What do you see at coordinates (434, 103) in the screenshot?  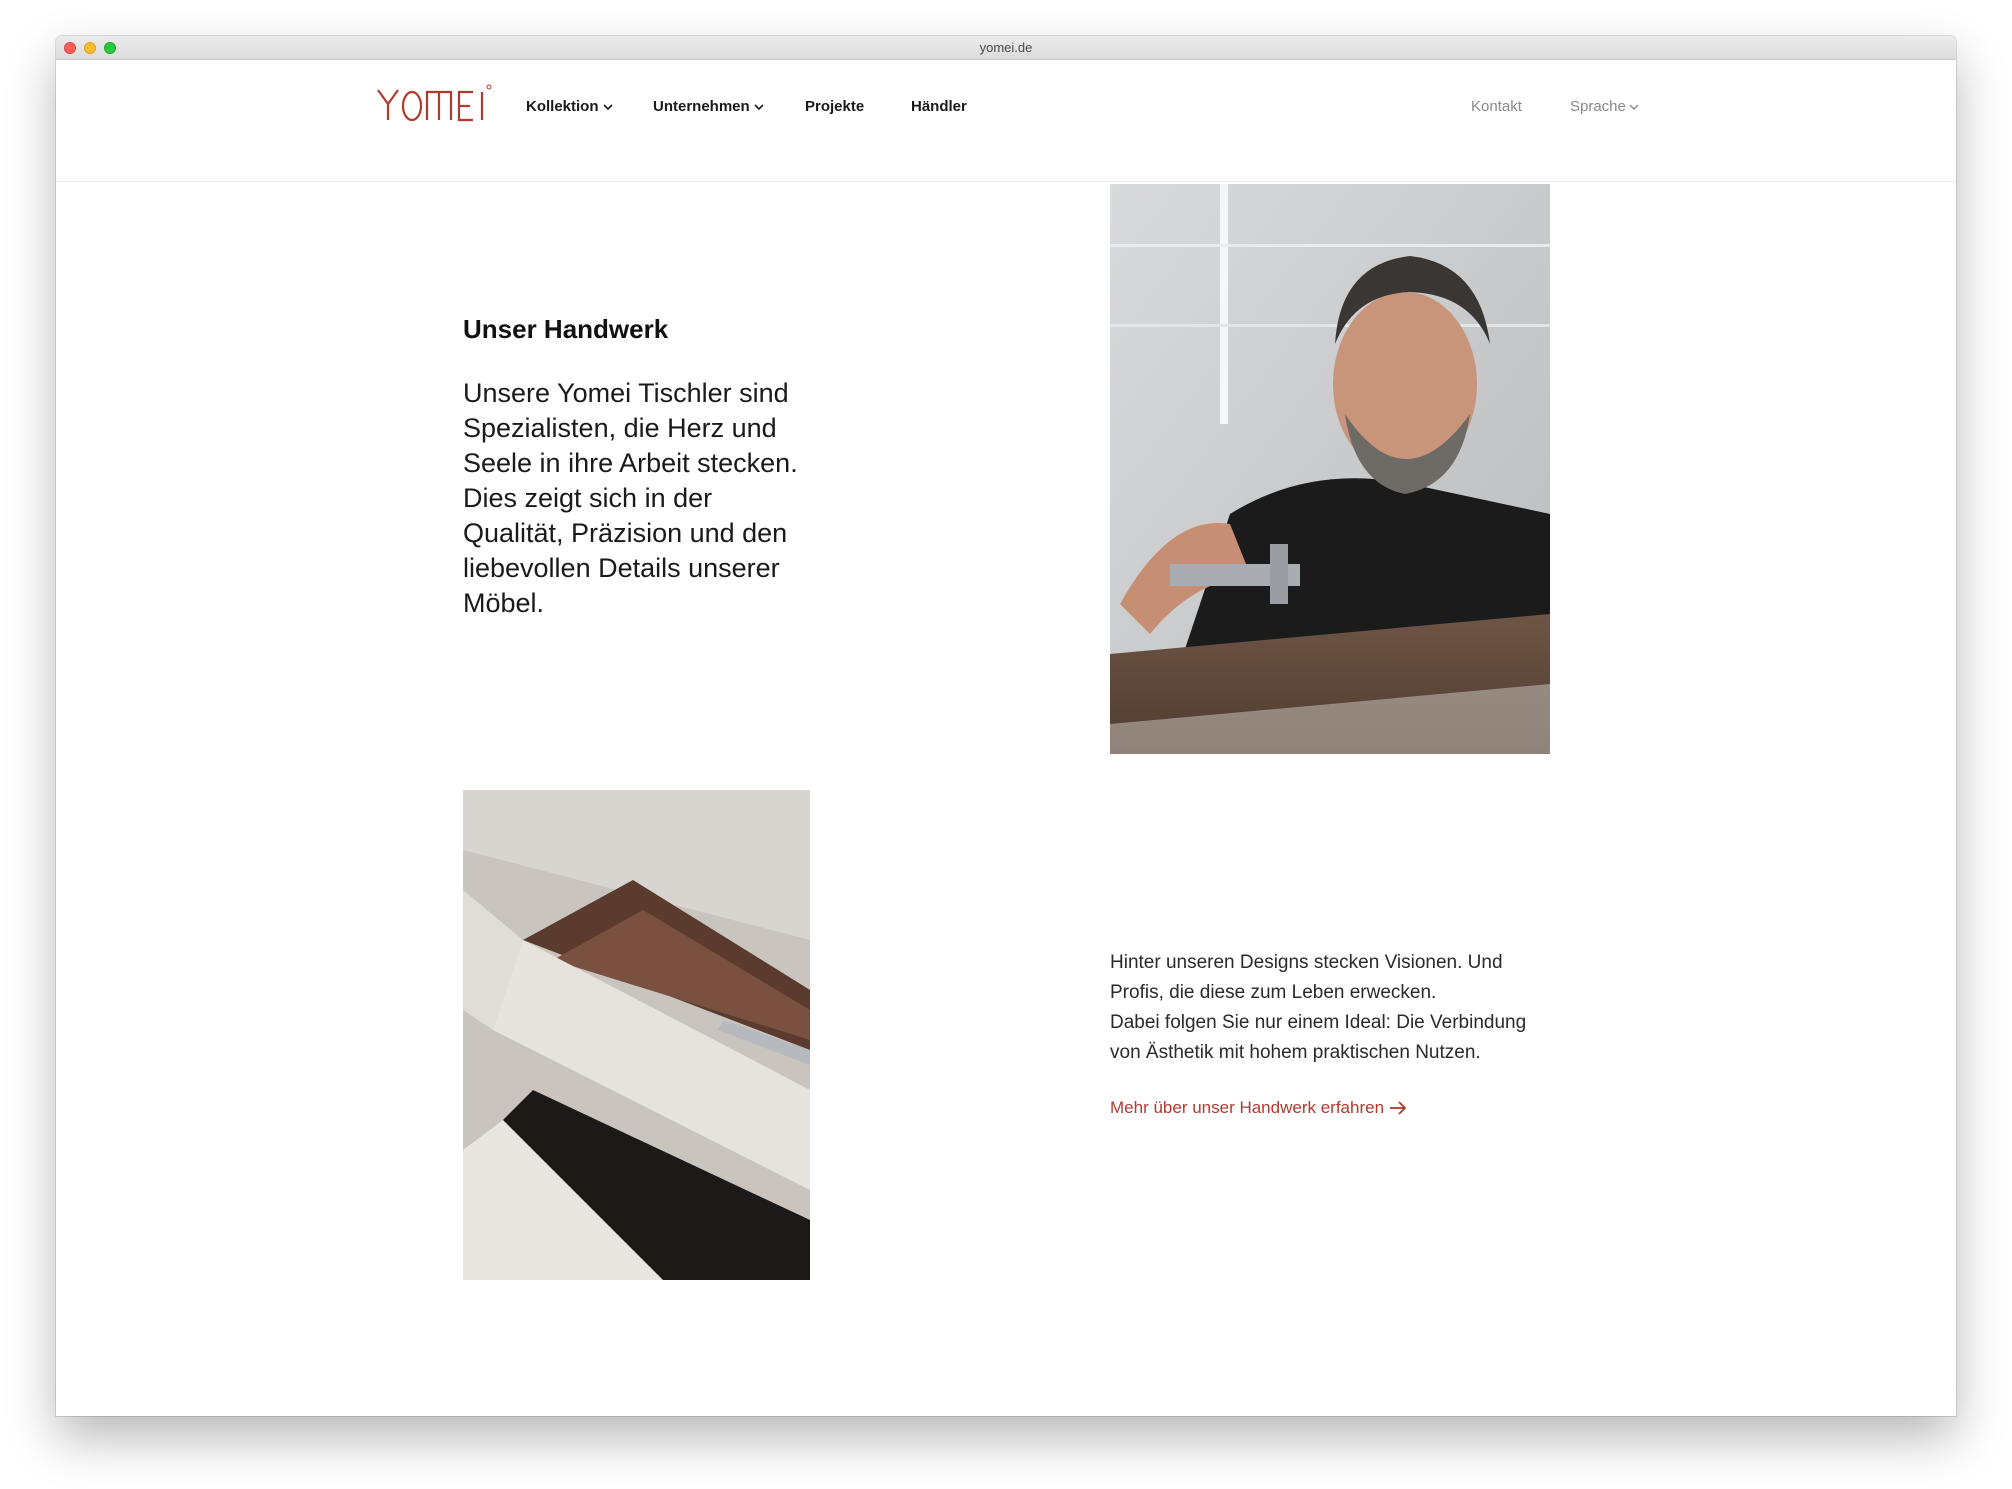 I see `yomei-logo` at bounding box center [434, 103].